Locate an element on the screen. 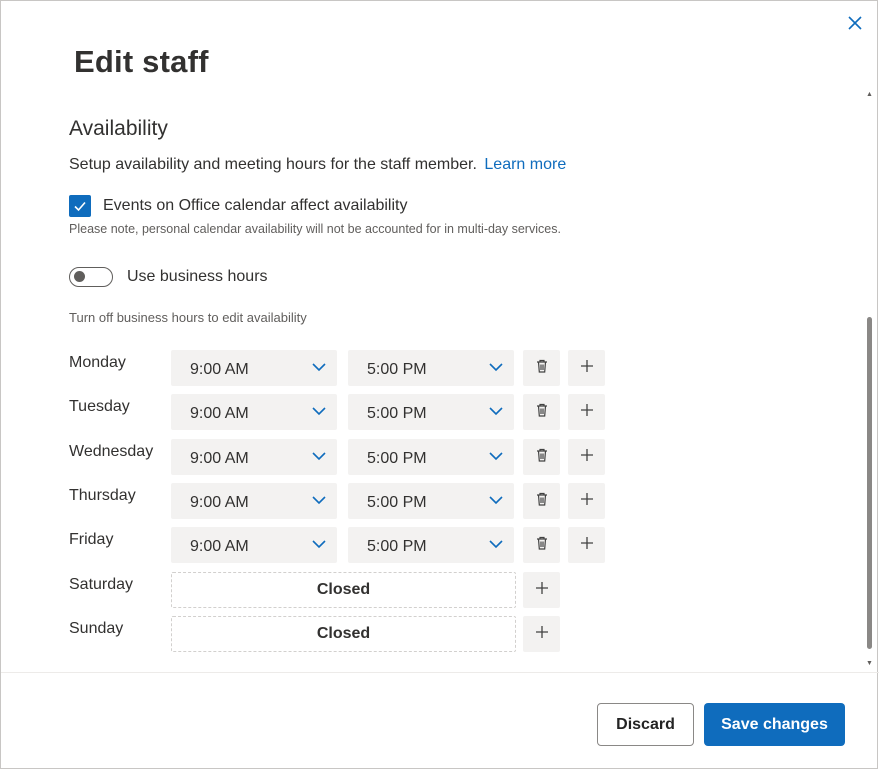 This screenshot has height=771, width=879. day-name: Monday is located at coordinates (97, 362).